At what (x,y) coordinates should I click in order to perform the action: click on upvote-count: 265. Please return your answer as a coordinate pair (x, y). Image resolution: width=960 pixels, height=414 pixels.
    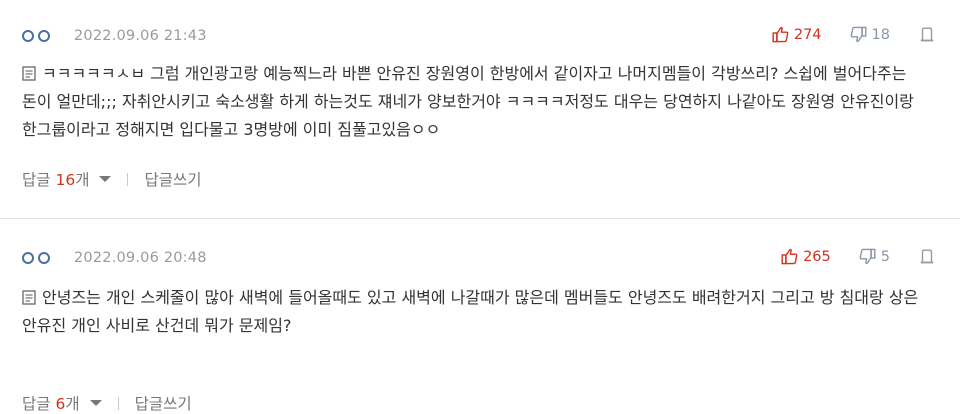
    Looking at the image, I should click on (817, 256).